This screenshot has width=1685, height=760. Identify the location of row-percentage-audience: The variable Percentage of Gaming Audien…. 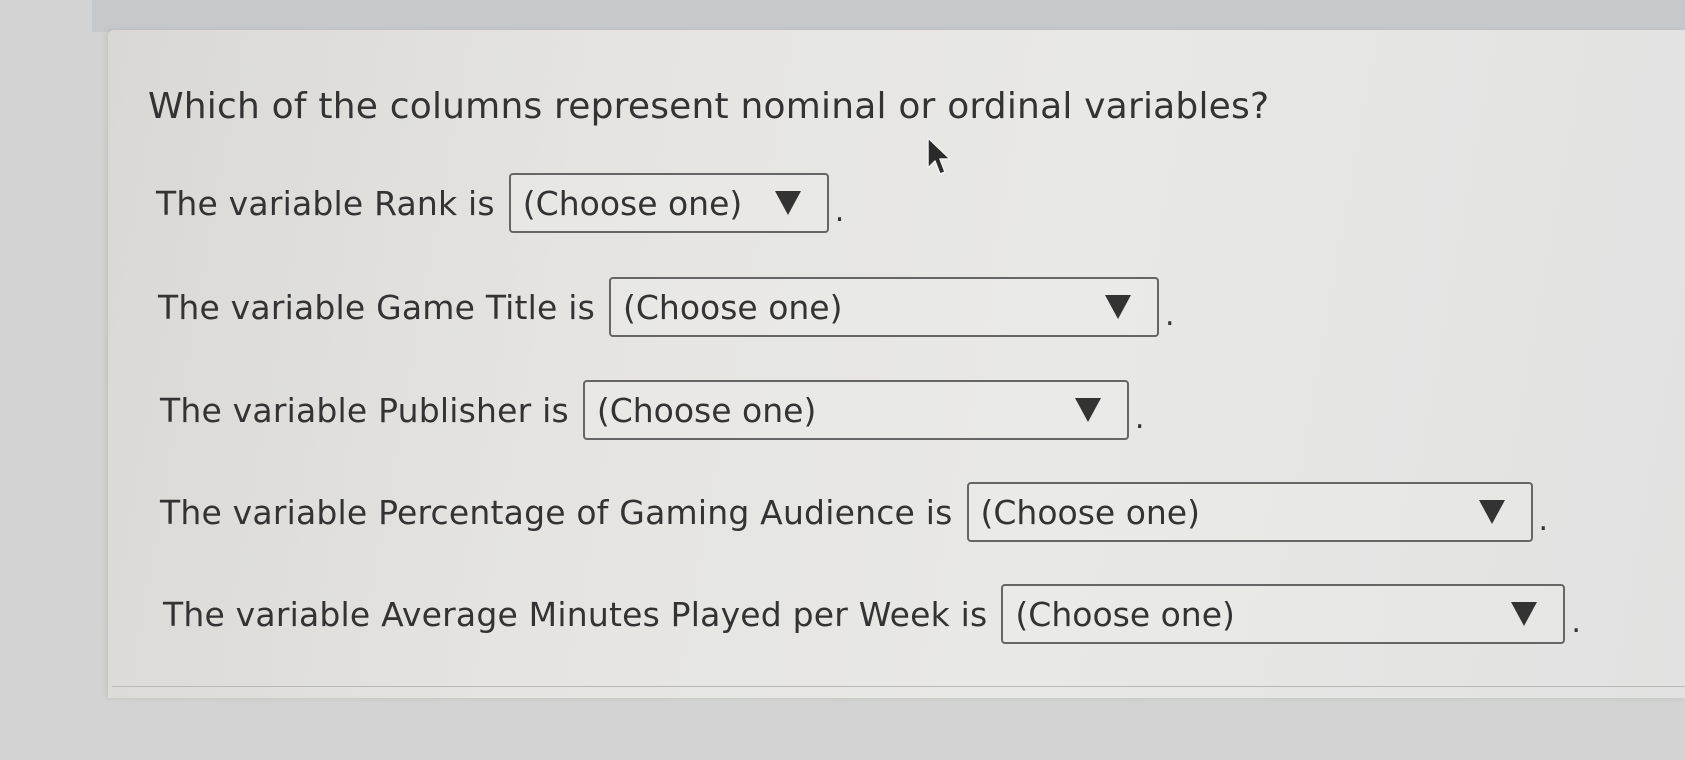
(854, 512).